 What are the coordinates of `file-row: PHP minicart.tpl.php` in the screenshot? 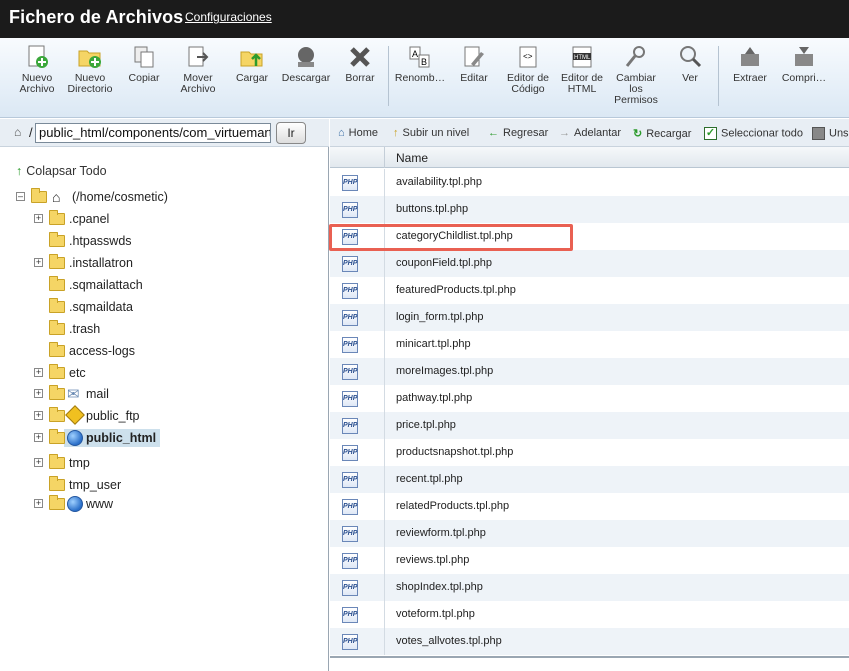 It's located at (589, 344).